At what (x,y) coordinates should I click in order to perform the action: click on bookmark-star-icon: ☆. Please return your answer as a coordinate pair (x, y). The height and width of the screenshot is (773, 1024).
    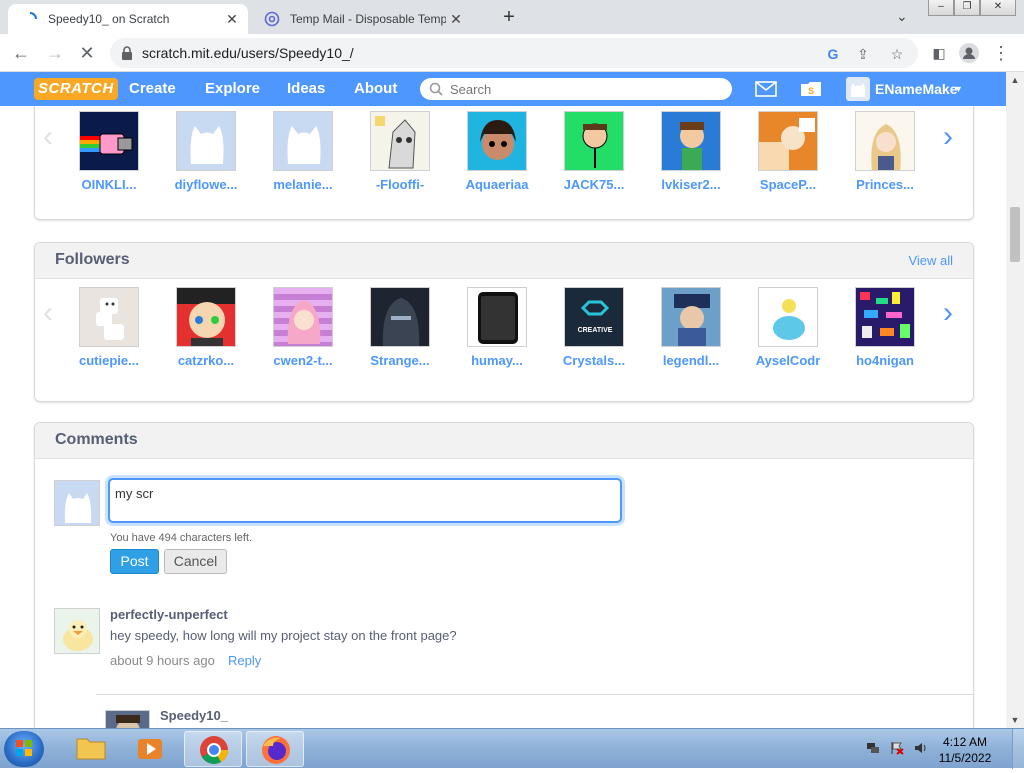
    Looking at the image, I should click on (897, 54).